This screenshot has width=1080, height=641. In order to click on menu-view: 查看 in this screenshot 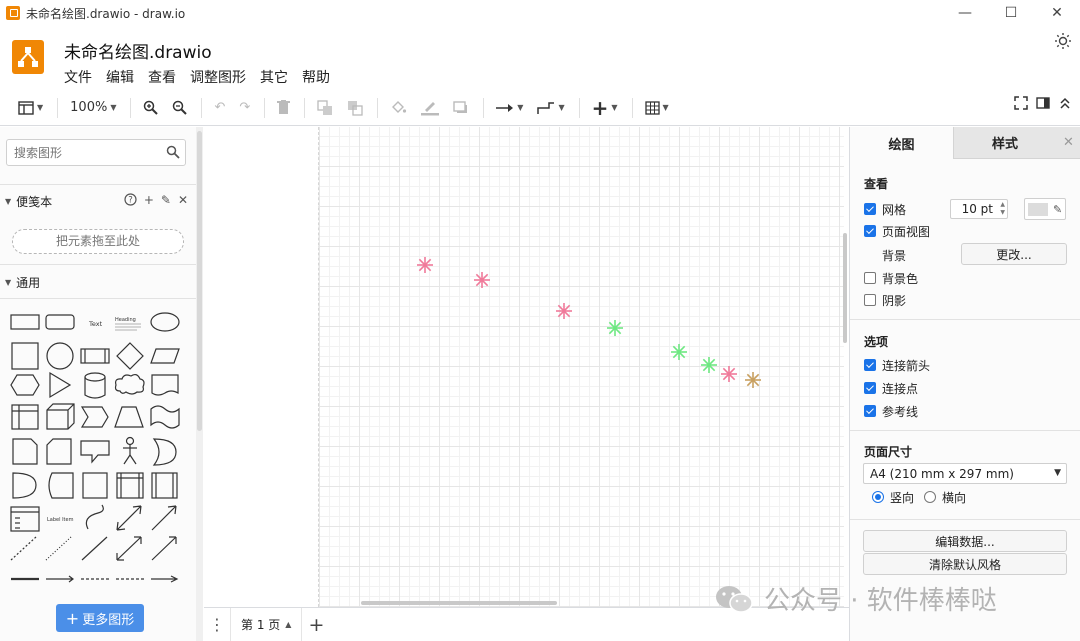, I will do `click(162, 77)`.